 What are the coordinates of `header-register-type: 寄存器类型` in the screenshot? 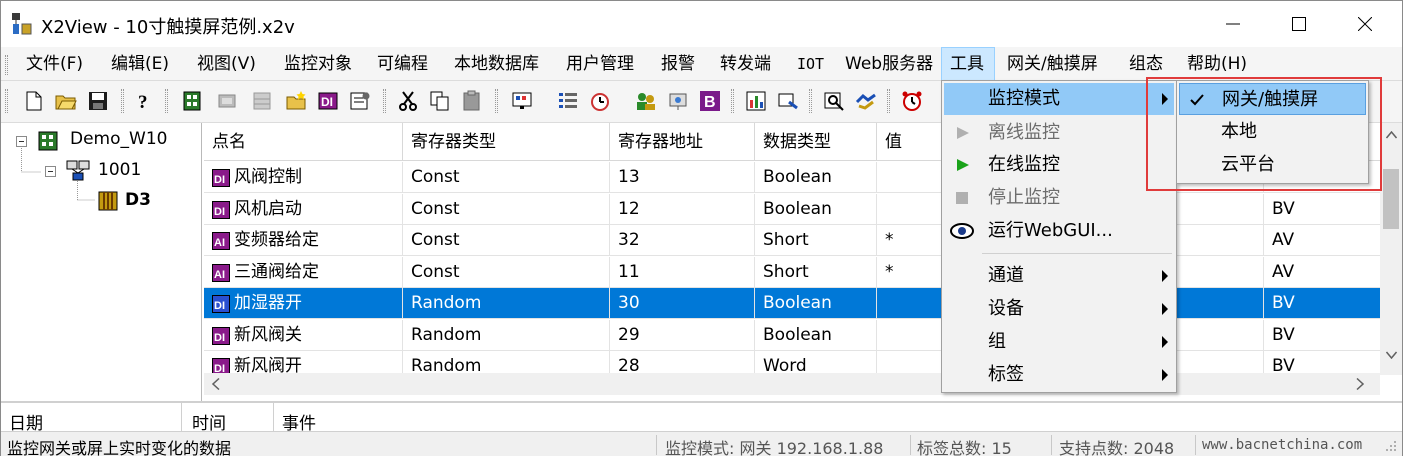 It's located at (506, 142).